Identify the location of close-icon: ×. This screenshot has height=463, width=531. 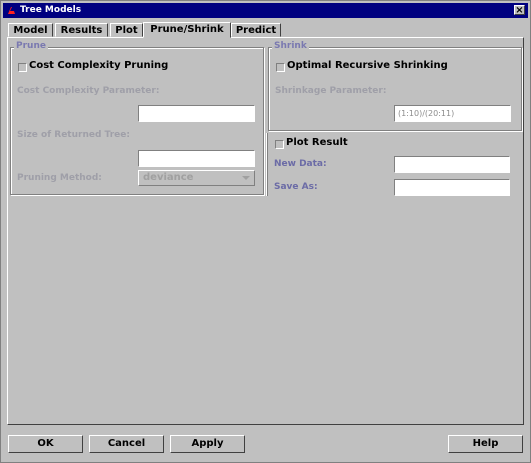
(519, 10).